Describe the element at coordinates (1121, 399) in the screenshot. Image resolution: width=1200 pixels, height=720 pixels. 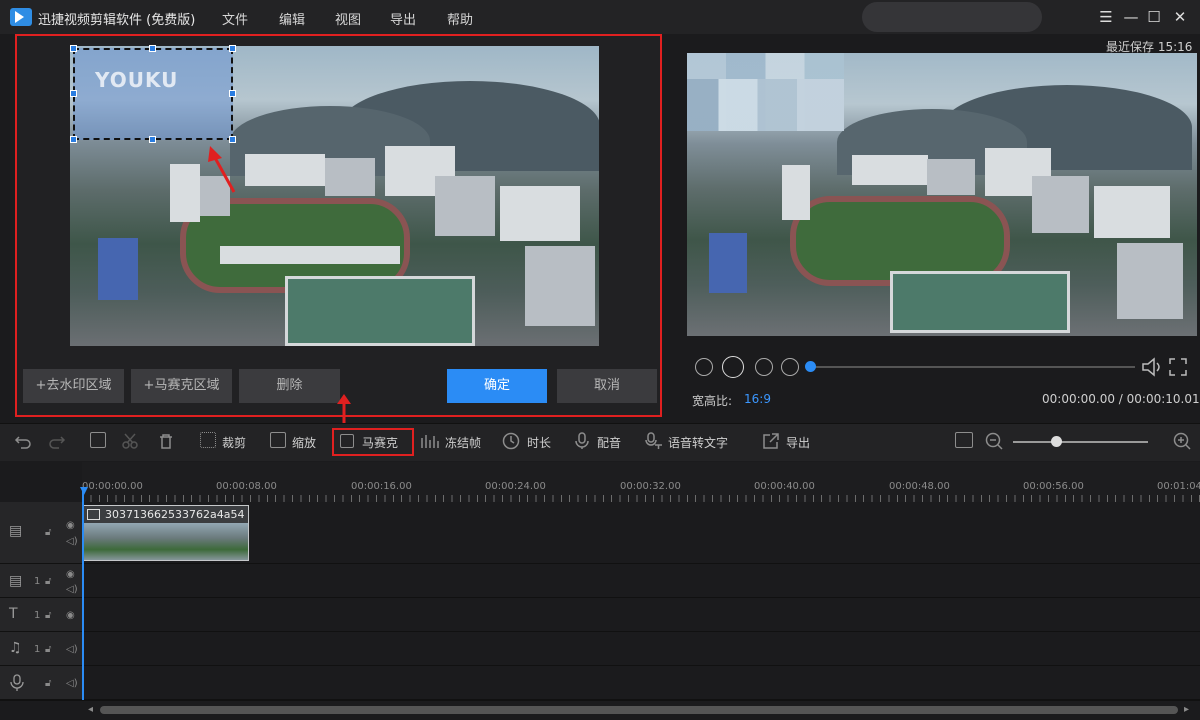
I see `playback-time-readout: 00:00:00.00 / 00:00:10.01` at that location.